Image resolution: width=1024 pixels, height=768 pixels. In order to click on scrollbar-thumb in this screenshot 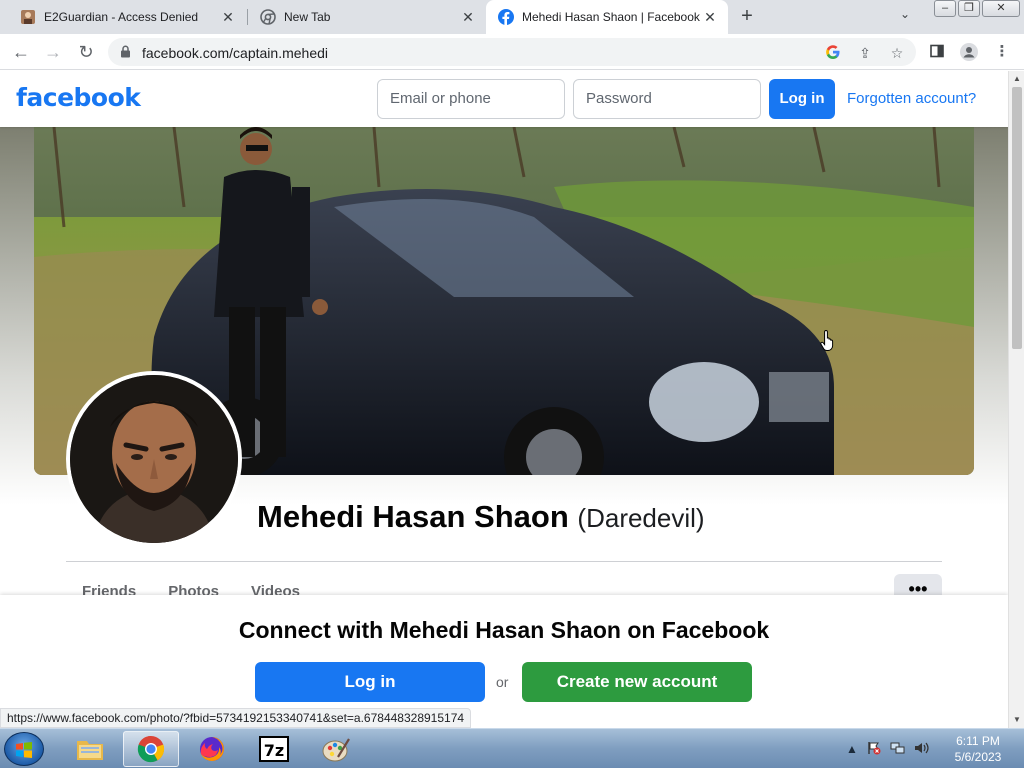, I will do `click(1017, 218)`.